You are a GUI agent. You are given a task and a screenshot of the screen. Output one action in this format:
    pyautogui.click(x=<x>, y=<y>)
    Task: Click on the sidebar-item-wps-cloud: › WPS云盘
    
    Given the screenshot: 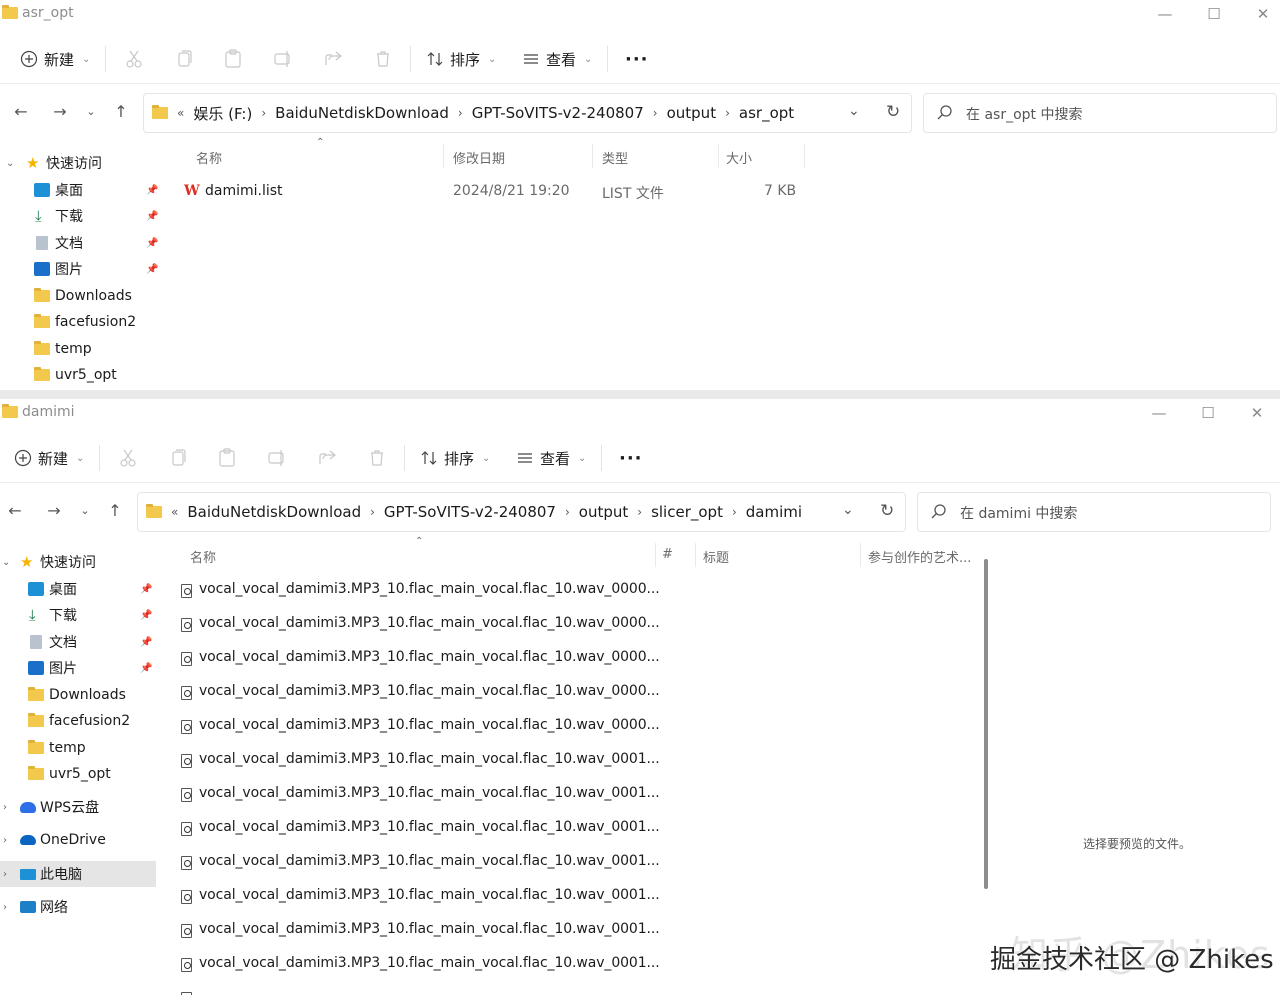 What is the action you would take?
    pyautogui.click(x=79, y=807)
    